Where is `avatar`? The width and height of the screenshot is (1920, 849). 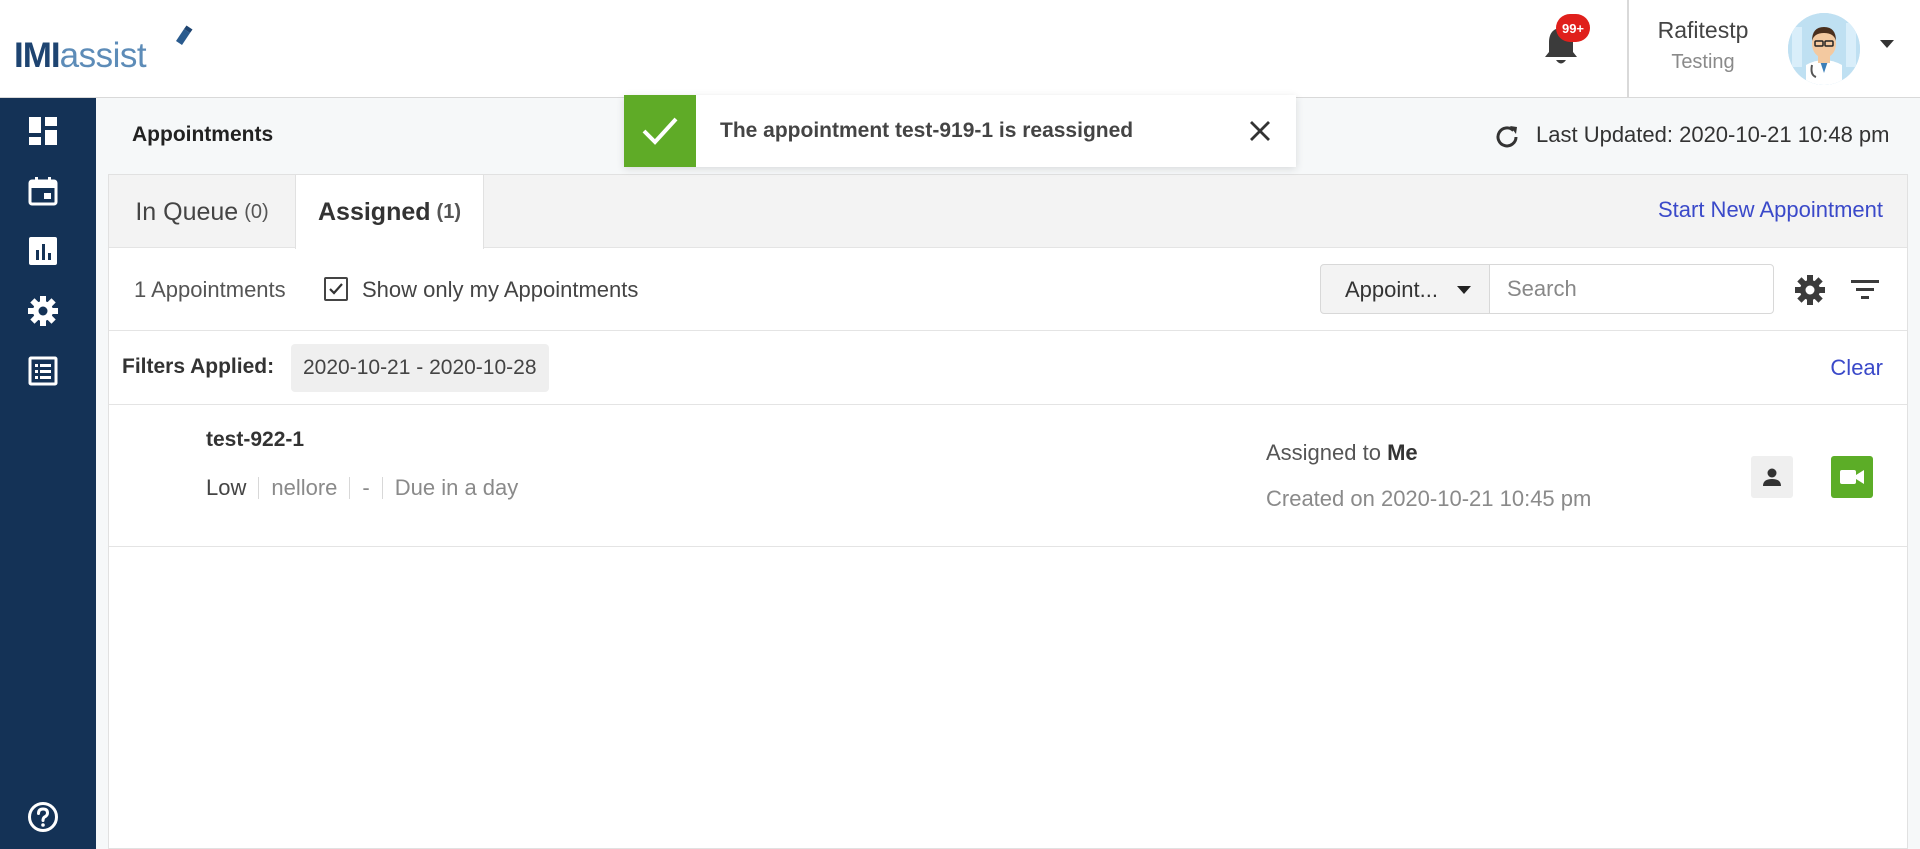
avatar is located at coordinates (1824, 49).